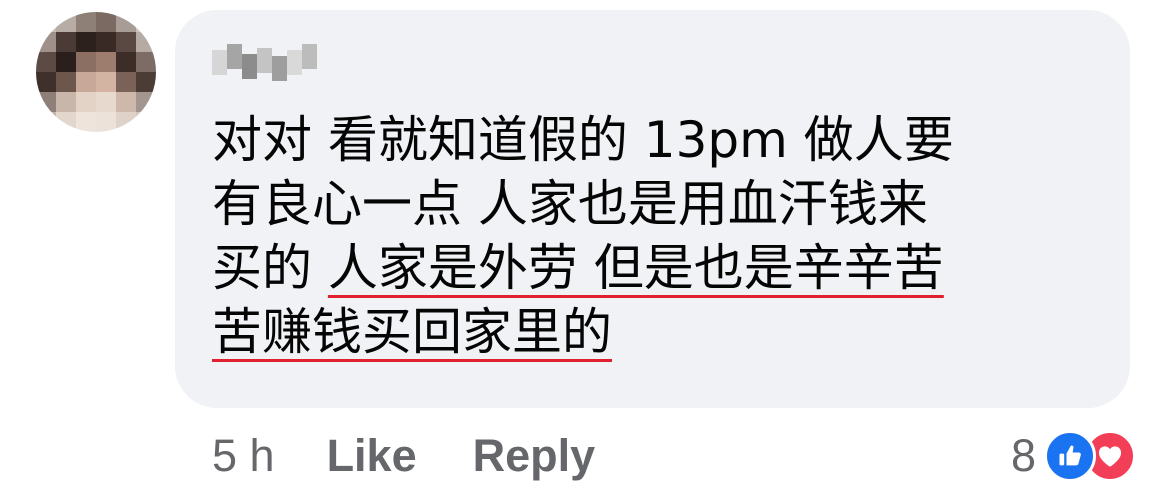  I want to click on comment-line-text: 有良心一点 人家也是用血汗钱来, so click(570, 204).